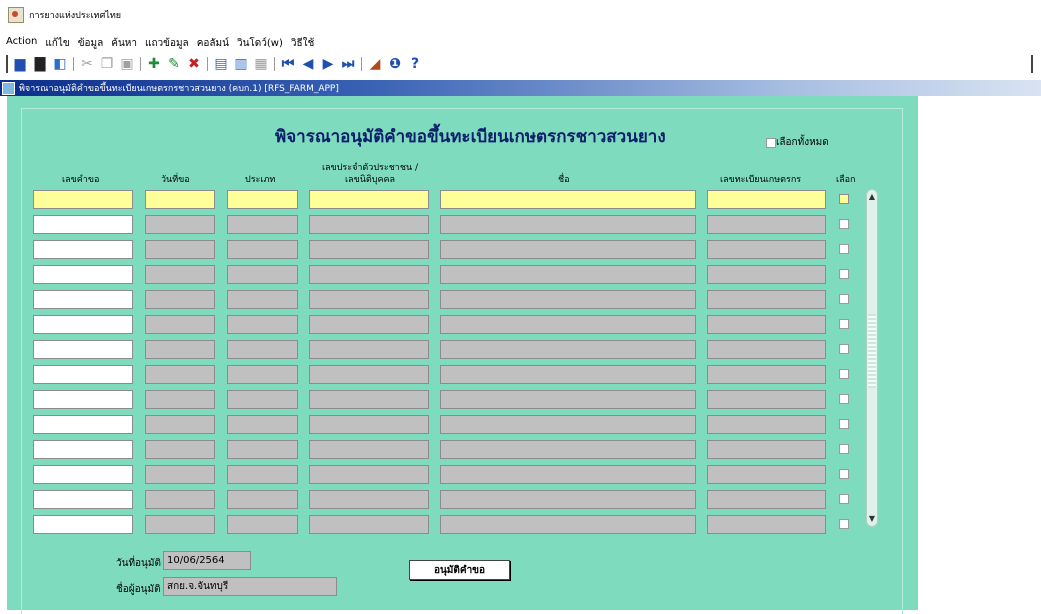  Describe the element at coordinates (261, 64) in the screenshot. I see `cancel-query-icon: ▦` at that location.